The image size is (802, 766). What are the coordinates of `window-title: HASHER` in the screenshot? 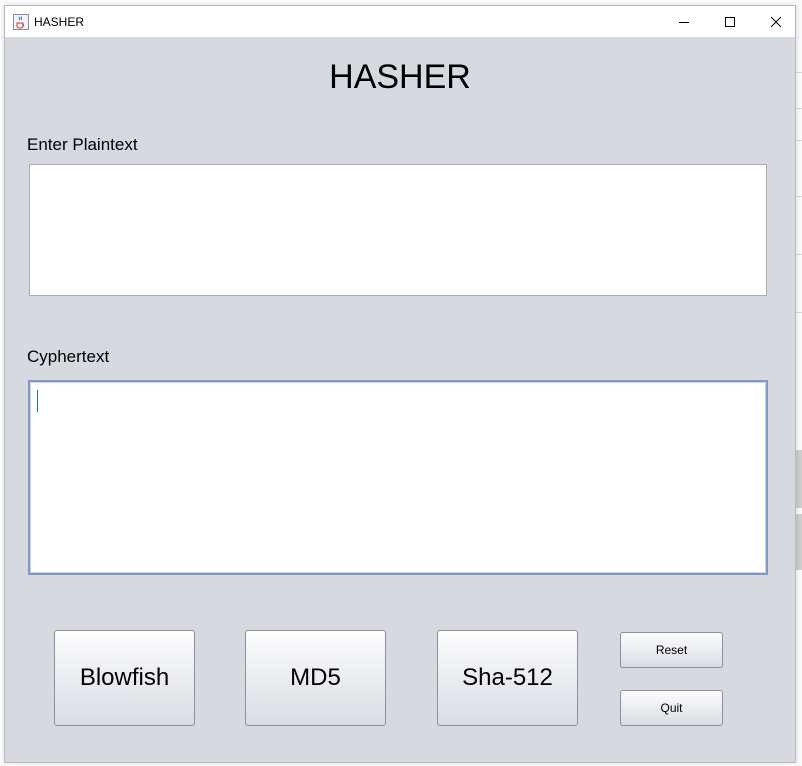 It's located at (59, 22).